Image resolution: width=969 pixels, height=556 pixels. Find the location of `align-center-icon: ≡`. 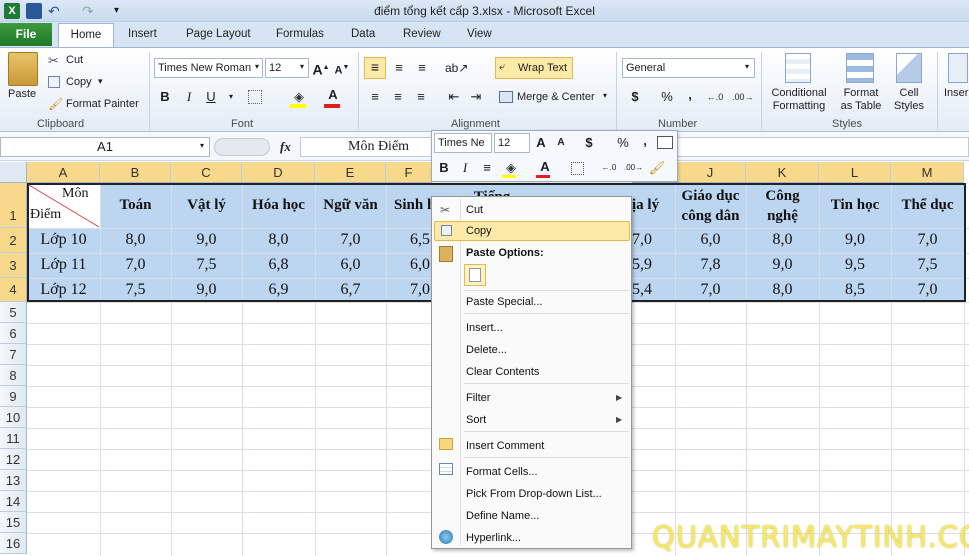

align-center-icon: ≡ is located at coordinates (398, 97).